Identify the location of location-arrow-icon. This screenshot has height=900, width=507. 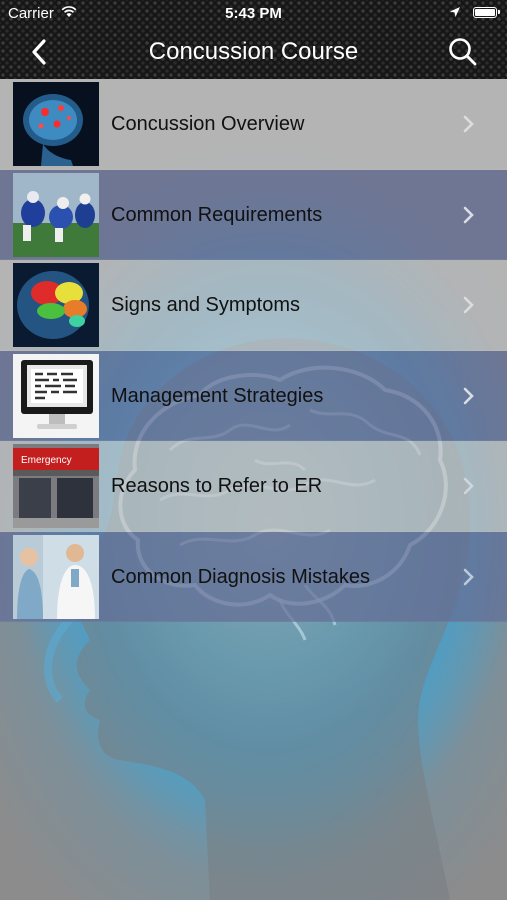
(455, 13).